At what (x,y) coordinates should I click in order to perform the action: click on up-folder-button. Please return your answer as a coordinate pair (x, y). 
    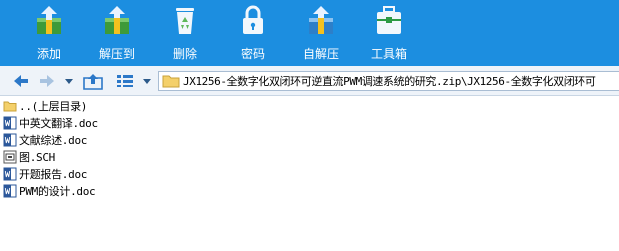
    Looking at the image, I should click on (93, 81).